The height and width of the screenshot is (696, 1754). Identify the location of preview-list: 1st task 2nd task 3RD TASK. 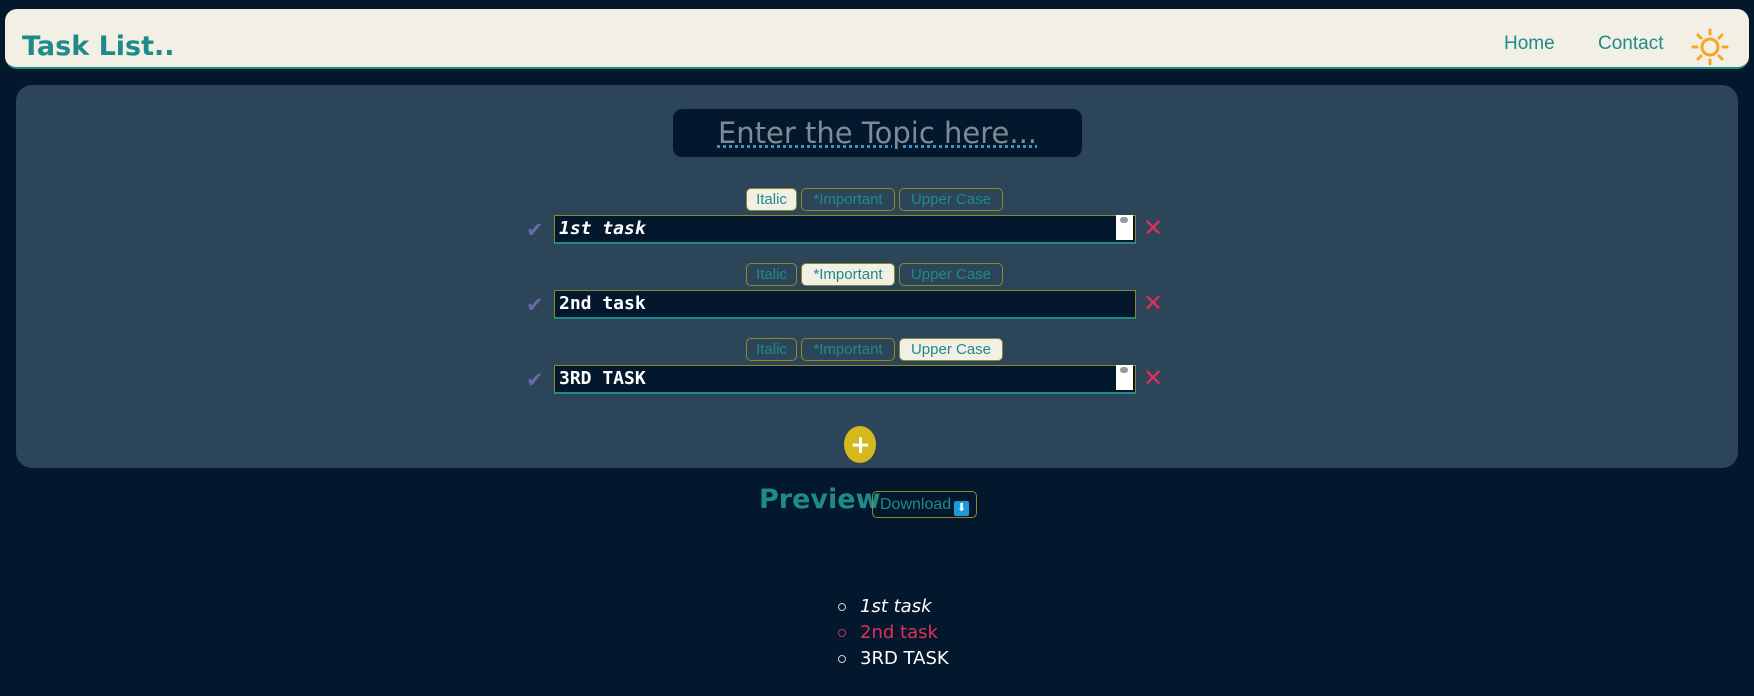
(893, 633).